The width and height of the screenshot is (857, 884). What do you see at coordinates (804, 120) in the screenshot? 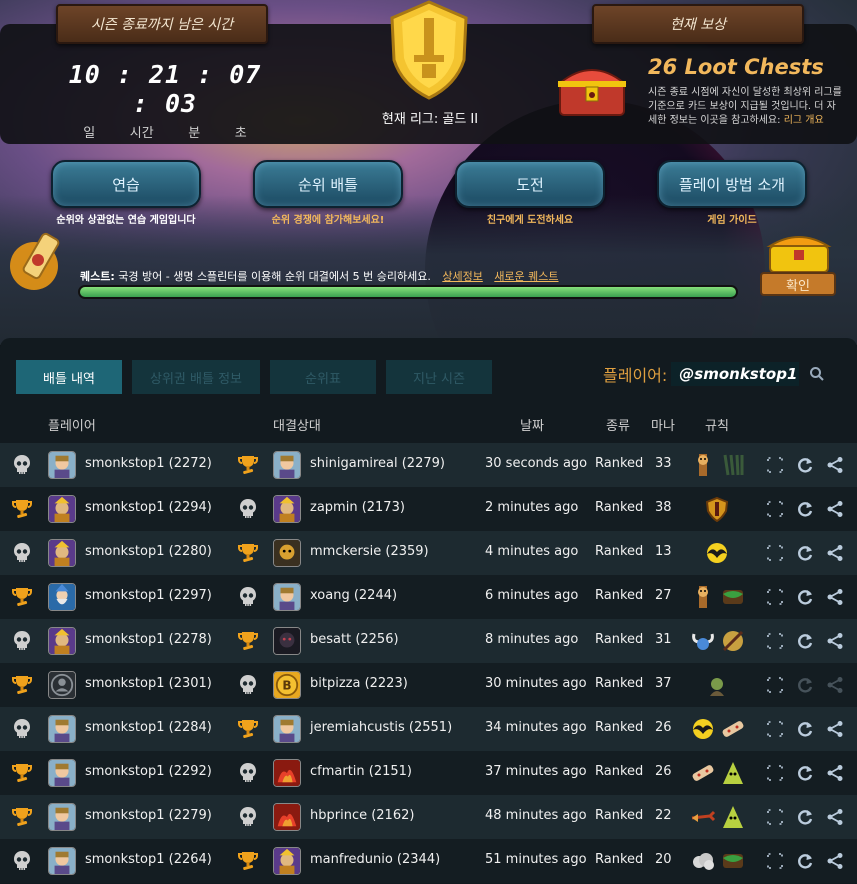
I see `league-overview-link: 리그 개요` at bounding box center [804, 120].